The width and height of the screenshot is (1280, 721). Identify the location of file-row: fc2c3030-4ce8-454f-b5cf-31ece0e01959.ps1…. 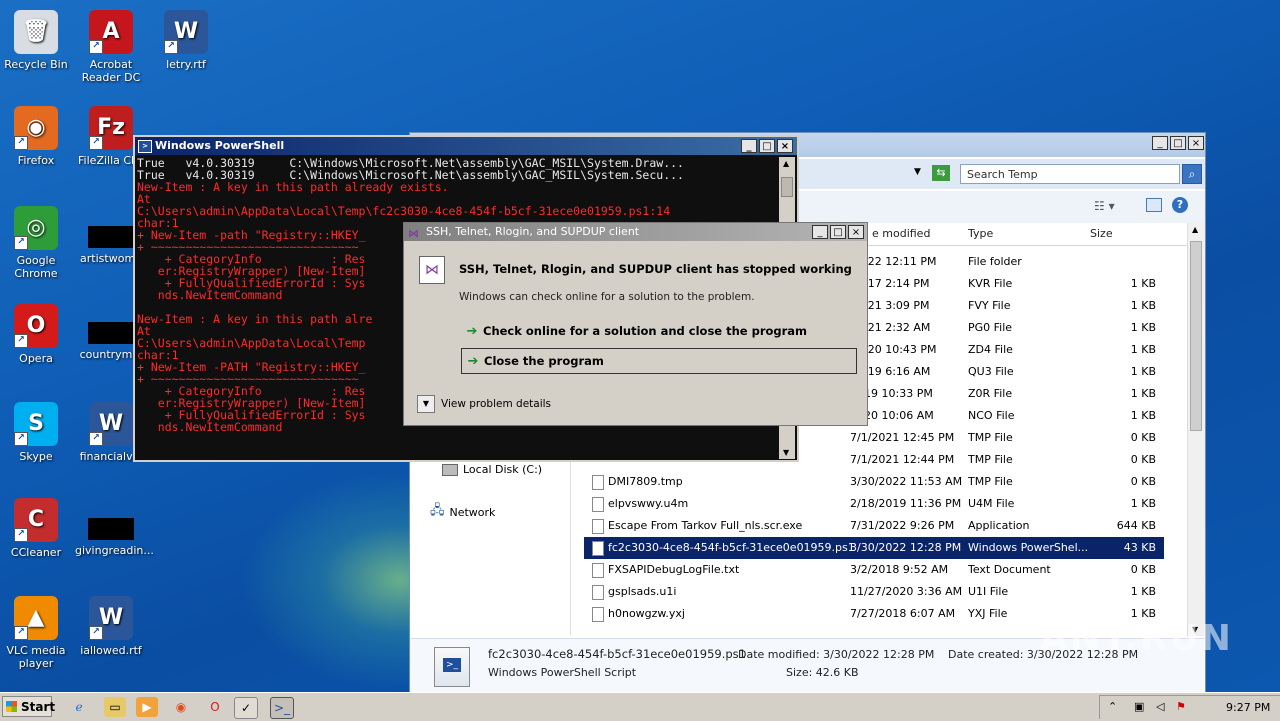
(874, 548).